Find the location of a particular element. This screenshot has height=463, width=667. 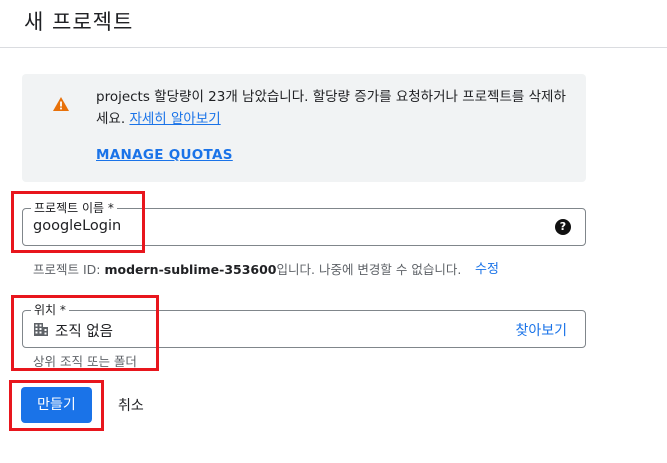

header-divider is located at coordinates (333, 47).